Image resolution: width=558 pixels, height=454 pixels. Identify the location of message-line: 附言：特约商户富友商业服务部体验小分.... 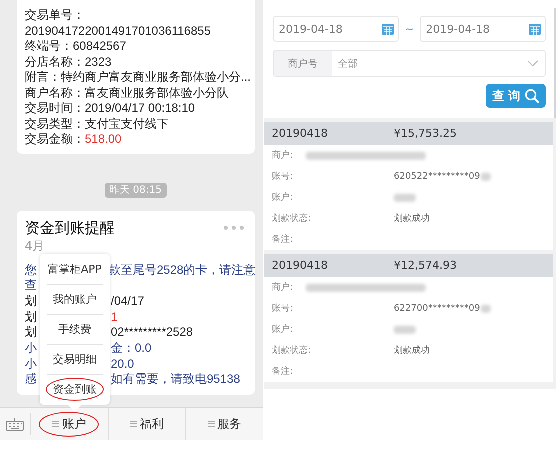
(137, 78).